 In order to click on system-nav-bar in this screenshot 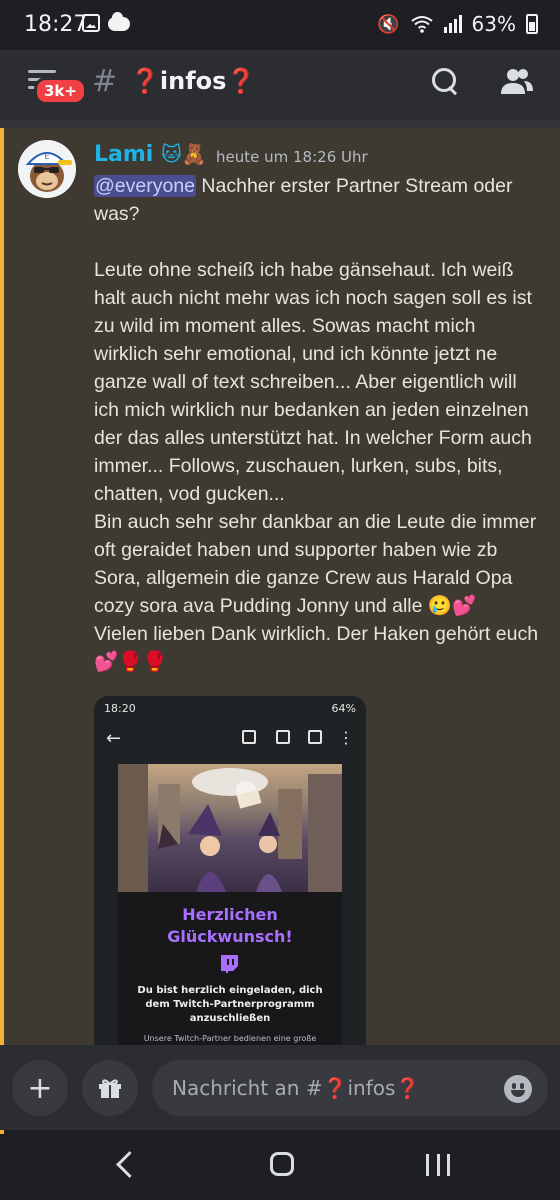, I will do `click(280, 1167)`.